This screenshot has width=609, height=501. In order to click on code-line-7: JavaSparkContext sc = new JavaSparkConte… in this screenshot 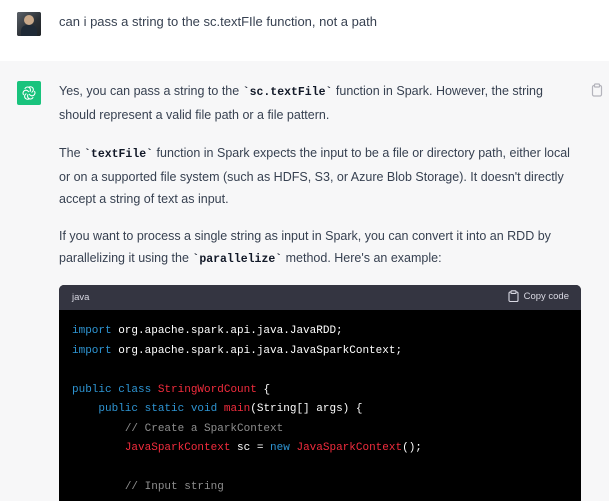, I will do `click(273, 448)`.